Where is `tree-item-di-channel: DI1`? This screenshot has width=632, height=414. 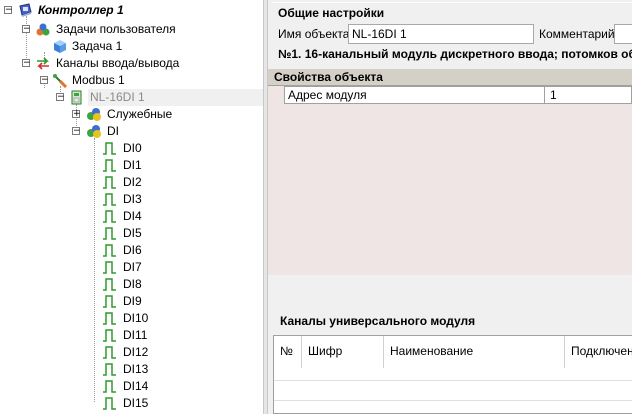
tree-item-di-channel: DI1 is located at coordinates (131, 165).